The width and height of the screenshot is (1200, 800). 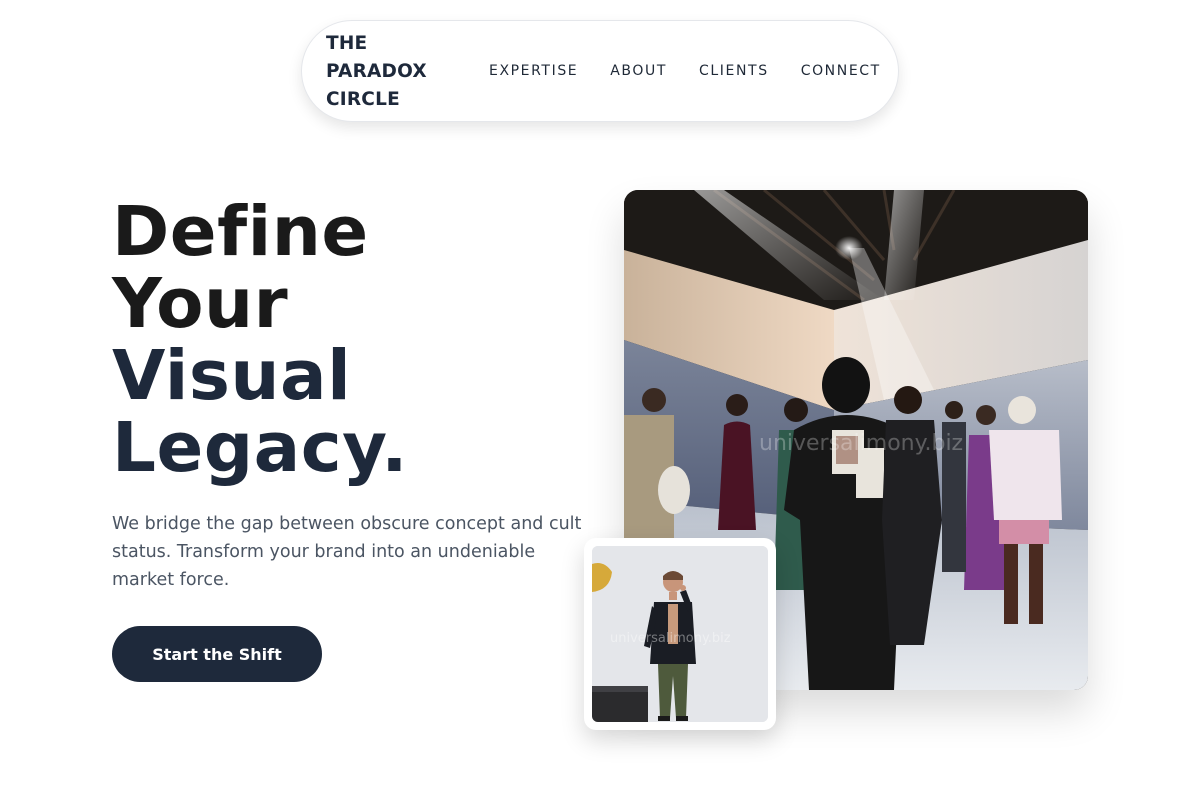 What do you see at coordinates (533, 71) in the screenshot?
I see `nav-link-expertise: EXPERTISE` at bounding box center [533, 71].